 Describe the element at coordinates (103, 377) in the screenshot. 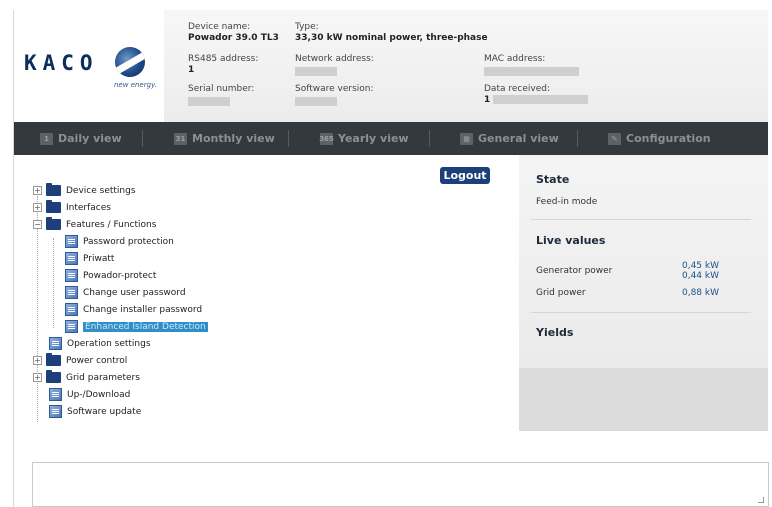

I see `tree-label: Grid parameters` at that location.